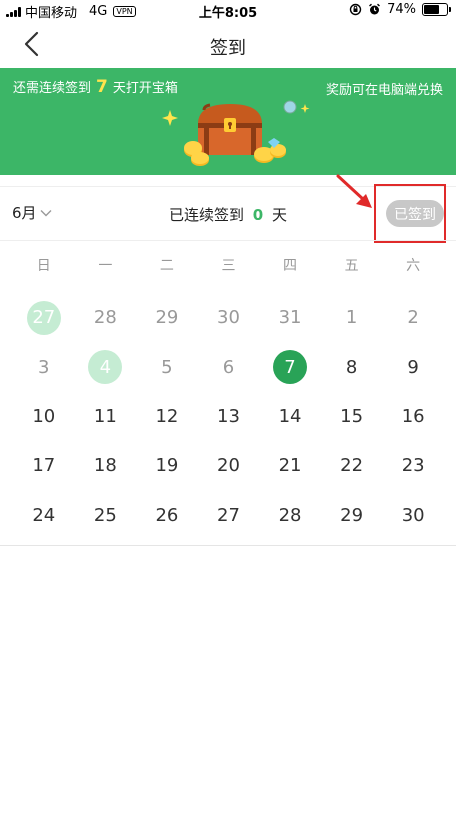 The height and width of the screenshot is (813, 456). What do you see at coordinates (52, 88) in the screenshot?
I see `banner-prefix: 还需连续签到` at bounding box center [52, 88].